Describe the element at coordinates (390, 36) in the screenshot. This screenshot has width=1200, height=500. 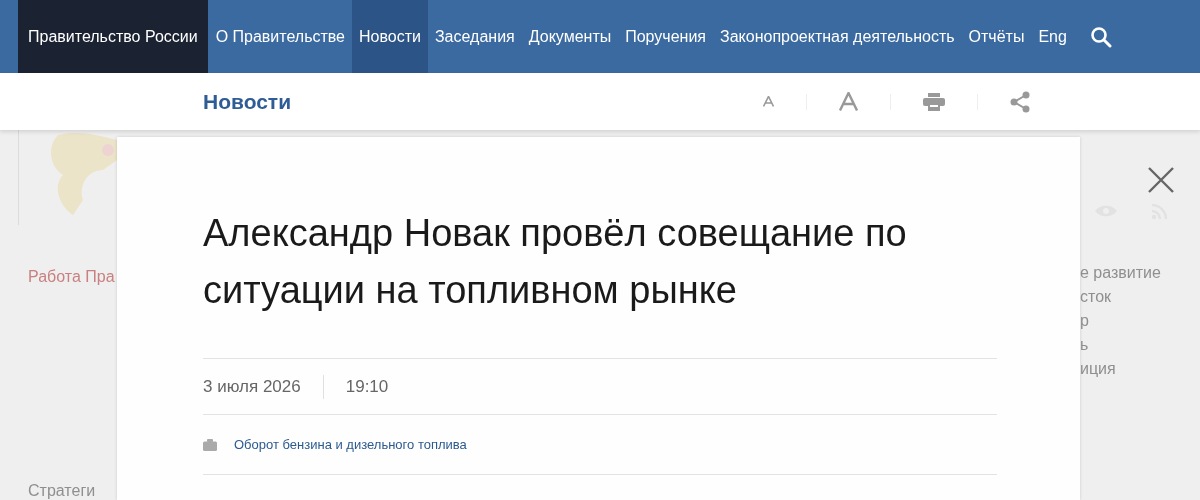
I see `nav-link: Новости` at that location.